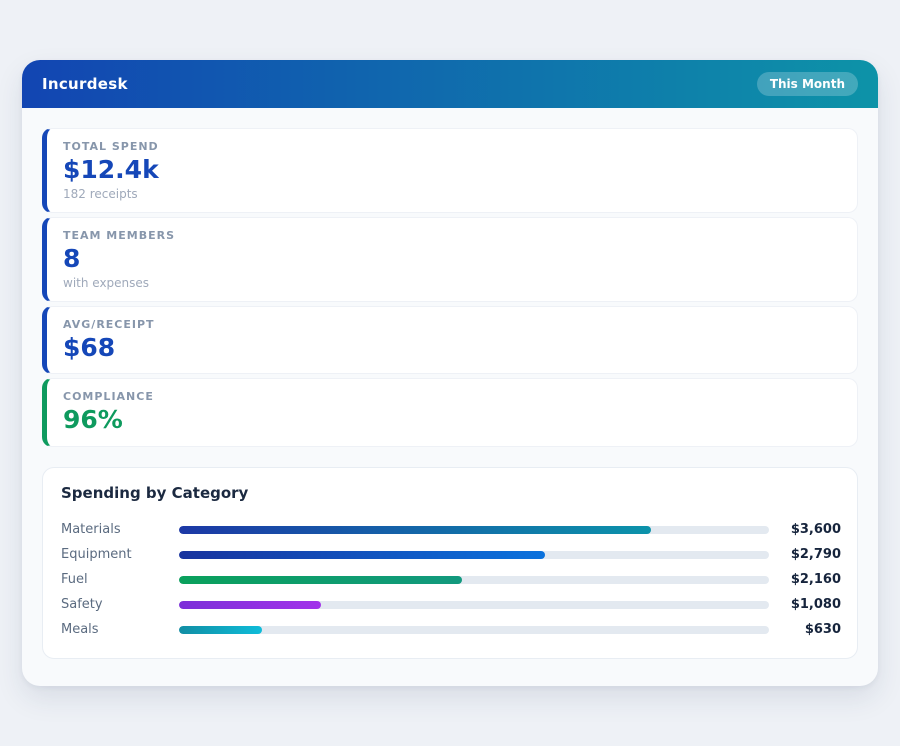  Describe the element at coordinates (96, 554) in the screenshot. I see `category-label: Equipment` at that location.